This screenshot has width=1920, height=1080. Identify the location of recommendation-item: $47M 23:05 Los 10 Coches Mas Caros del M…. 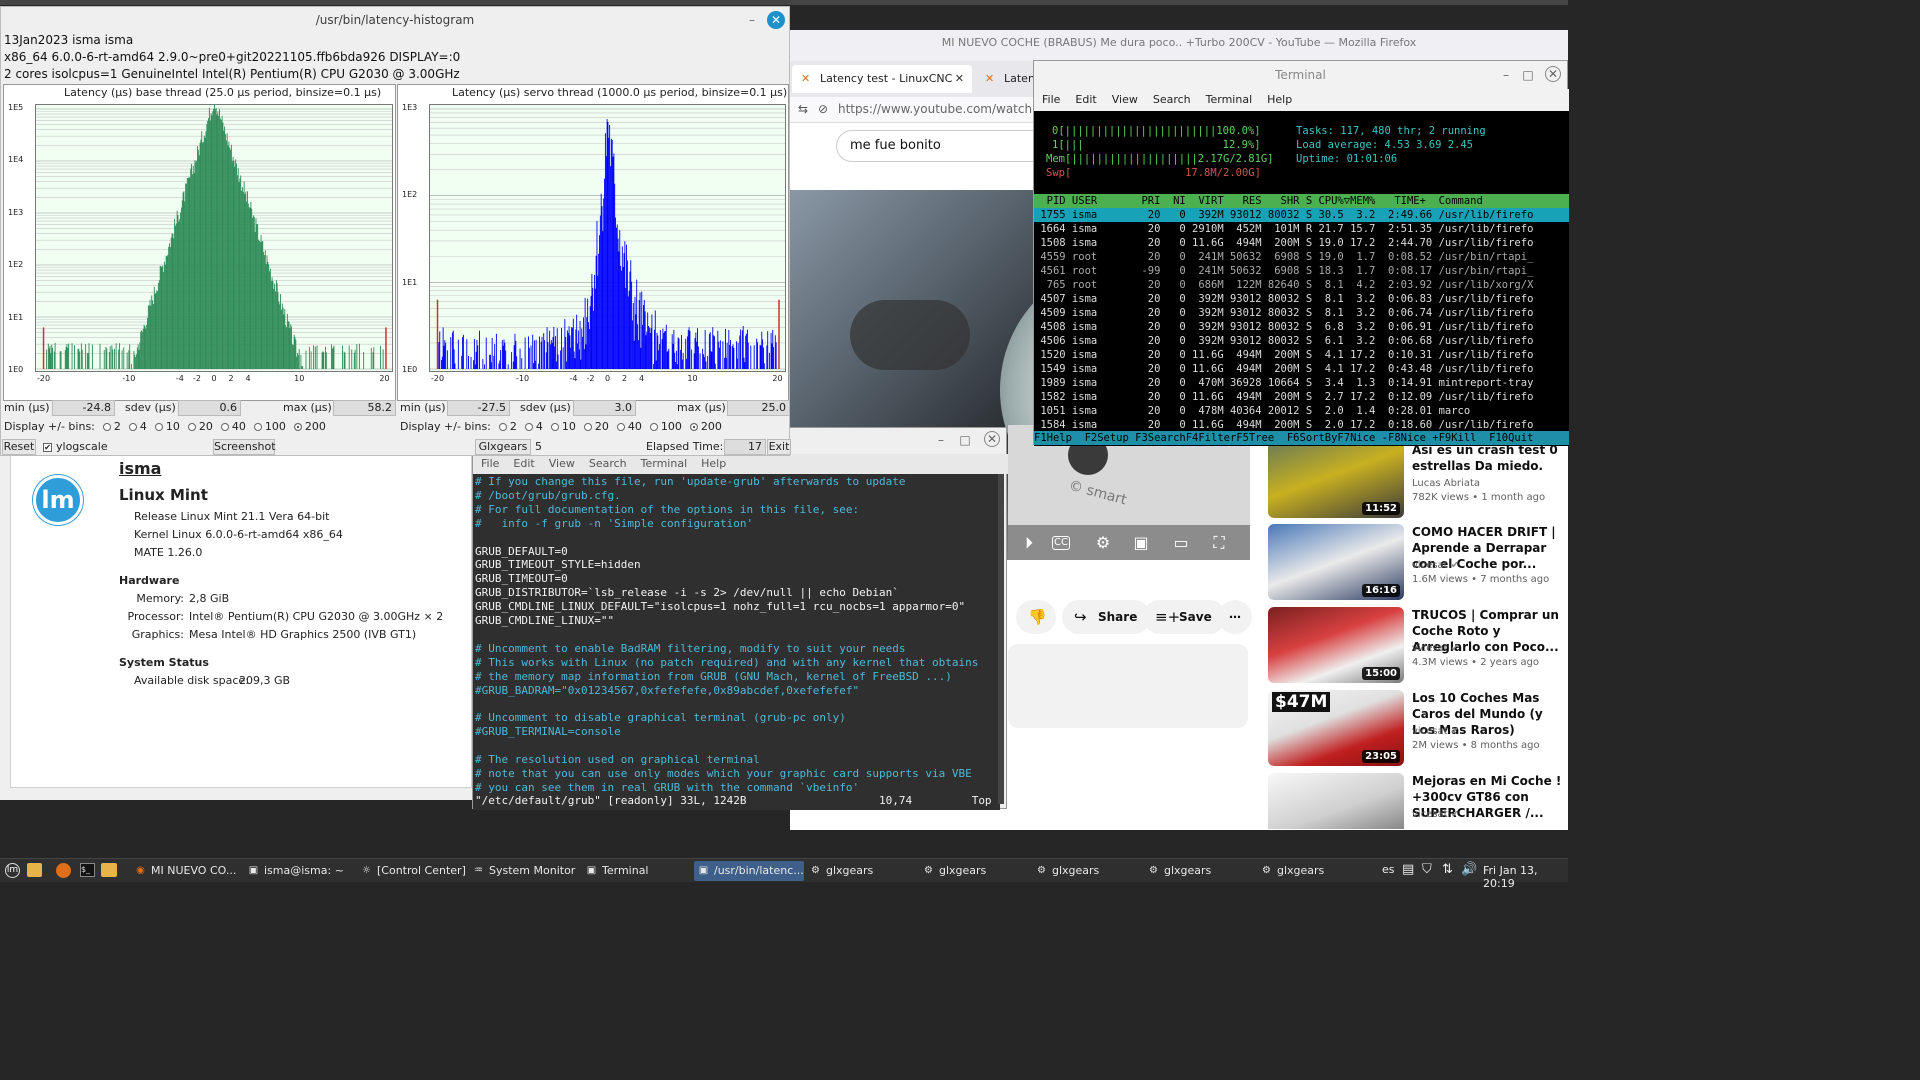
(1418, 729).